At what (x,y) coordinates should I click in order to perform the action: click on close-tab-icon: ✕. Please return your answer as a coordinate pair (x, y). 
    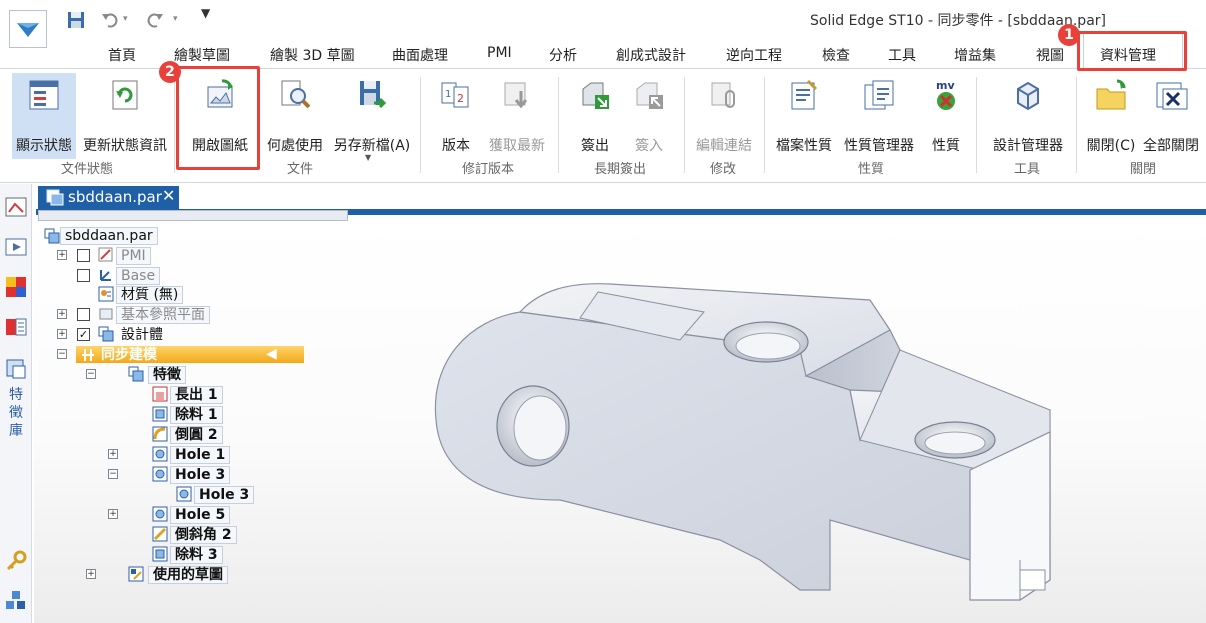
    Looking at the image, I should click on (168, 195).